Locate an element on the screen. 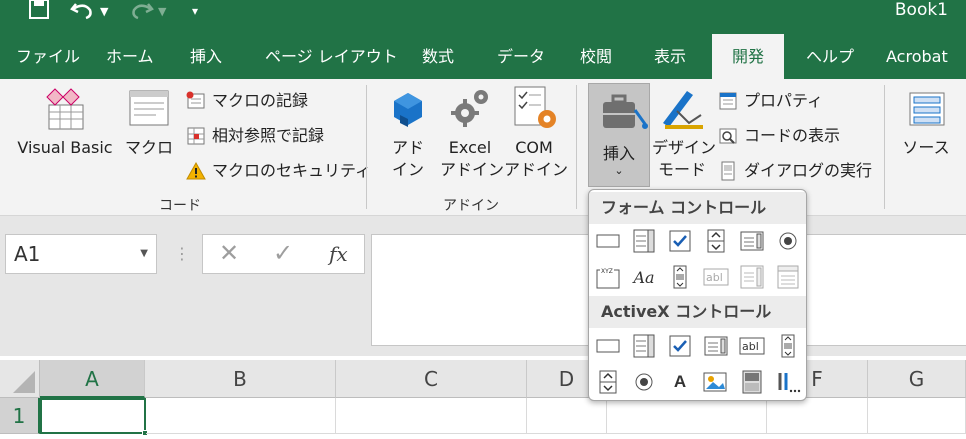 The width and height of the screenshot is (966, 439). row-header-1: 1 is located at coordinates (20, 416).